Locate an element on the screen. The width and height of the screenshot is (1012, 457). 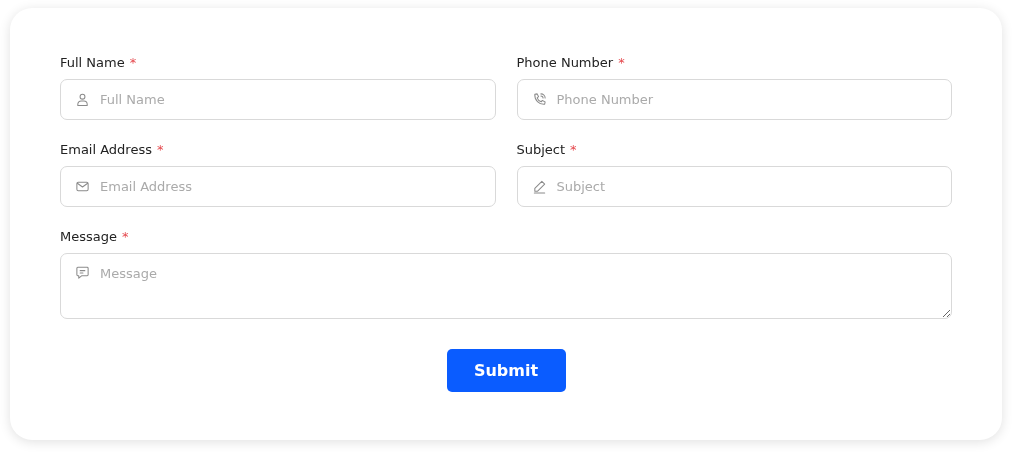
submit-button: Submit is located at coordinates (506, 370).